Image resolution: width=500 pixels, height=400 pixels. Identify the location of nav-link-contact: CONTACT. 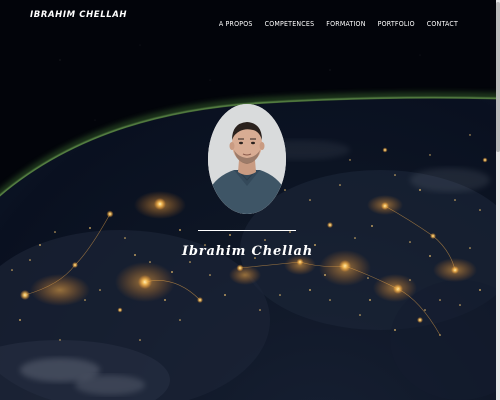
(442, 24).